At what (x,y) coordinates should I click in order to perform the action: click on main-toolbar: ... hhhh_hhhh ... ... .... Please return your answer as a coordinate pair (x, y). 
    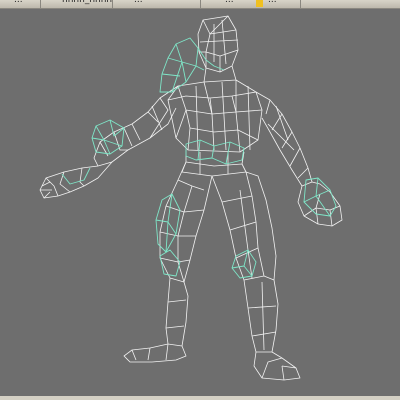
    Looking at the image, I should click on (200, 4).